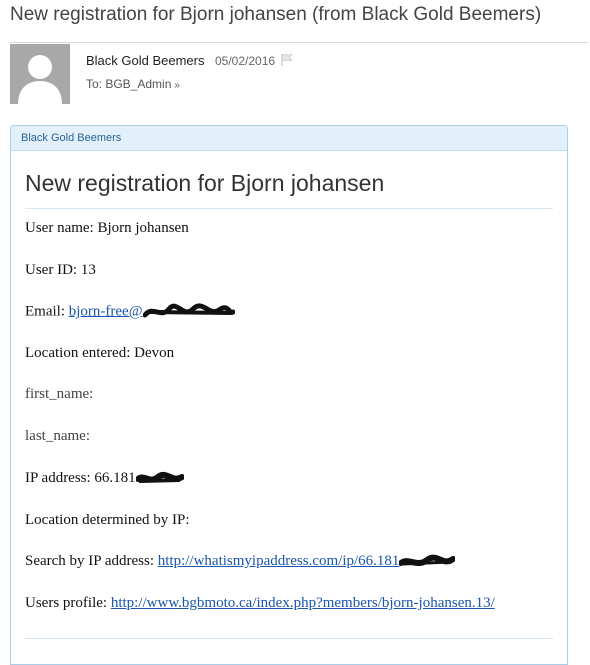 This screenshot has width=590, height=665. I want to click on last-name-field: last_name:, so click(57, 436).